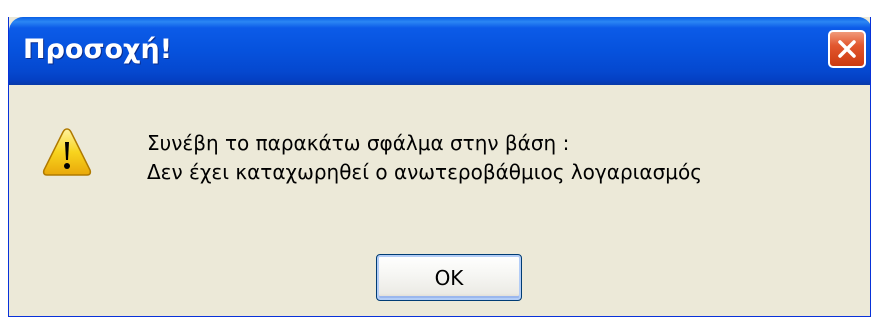  Describe the element at coordinates (449, 277) in the screenshot. I see `ok-button: OK` at that location.